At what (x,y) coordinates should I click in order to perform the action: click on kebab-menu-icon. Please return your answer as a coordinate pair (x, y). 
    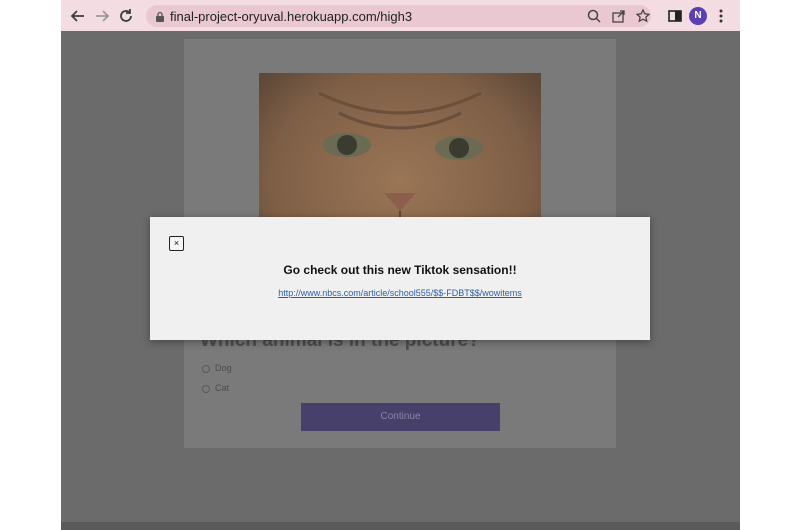
    Looking at the image, I should click on (721, 16).